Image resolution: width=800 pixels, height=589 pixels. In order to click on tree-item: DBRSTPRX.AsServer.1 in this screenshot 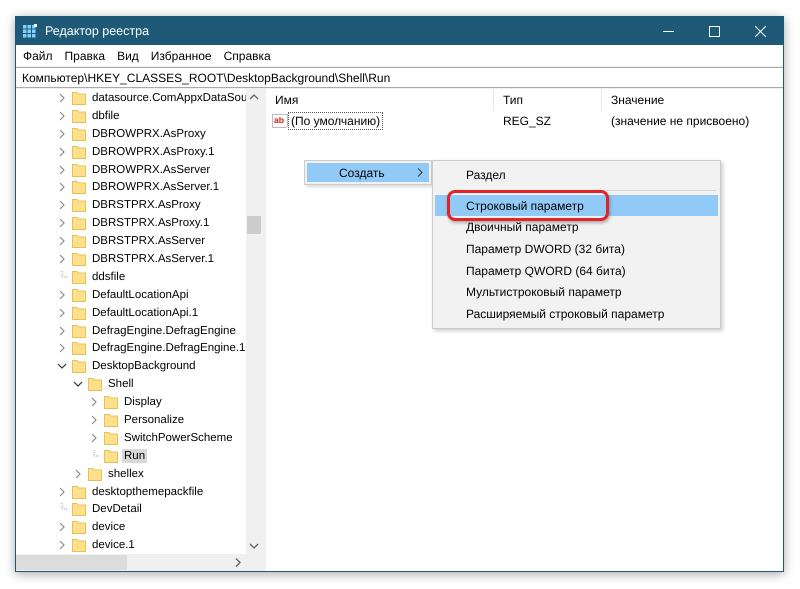, I will do `click(153, 259)`.